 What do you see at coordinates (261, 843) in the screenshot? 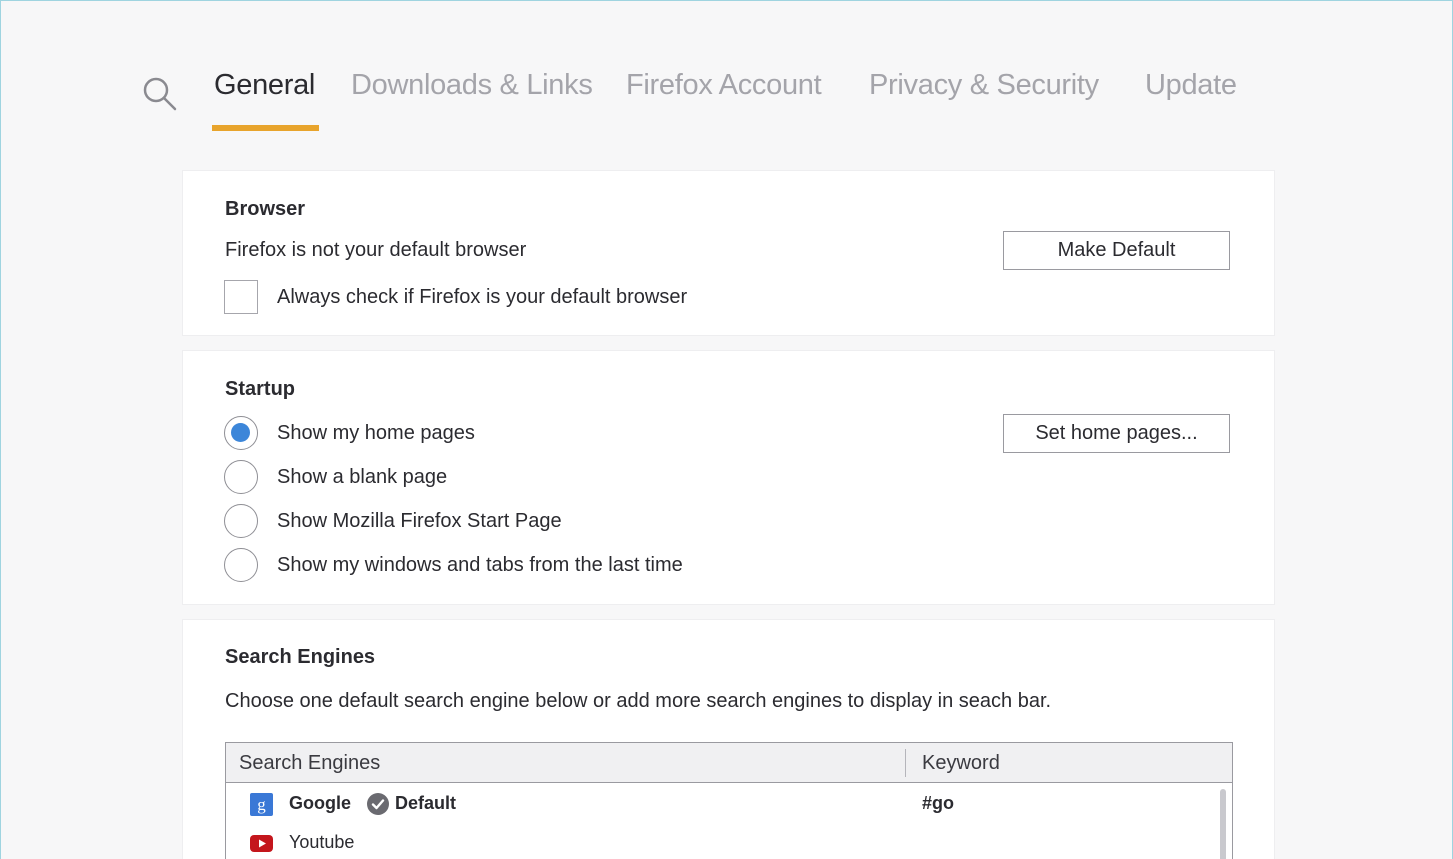
I see `youtube-icon` at bounding box center [261, 843].